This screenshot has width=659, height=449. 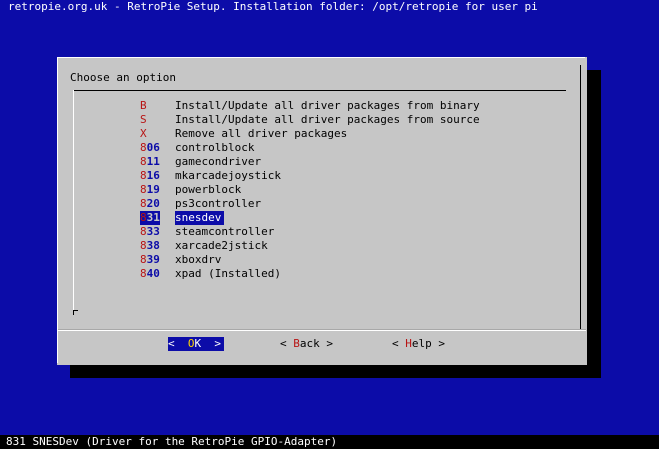 What do you see at coordinates (322, 330) in the screenshot?
I see `button-separator` at bounding box center [322, 330].